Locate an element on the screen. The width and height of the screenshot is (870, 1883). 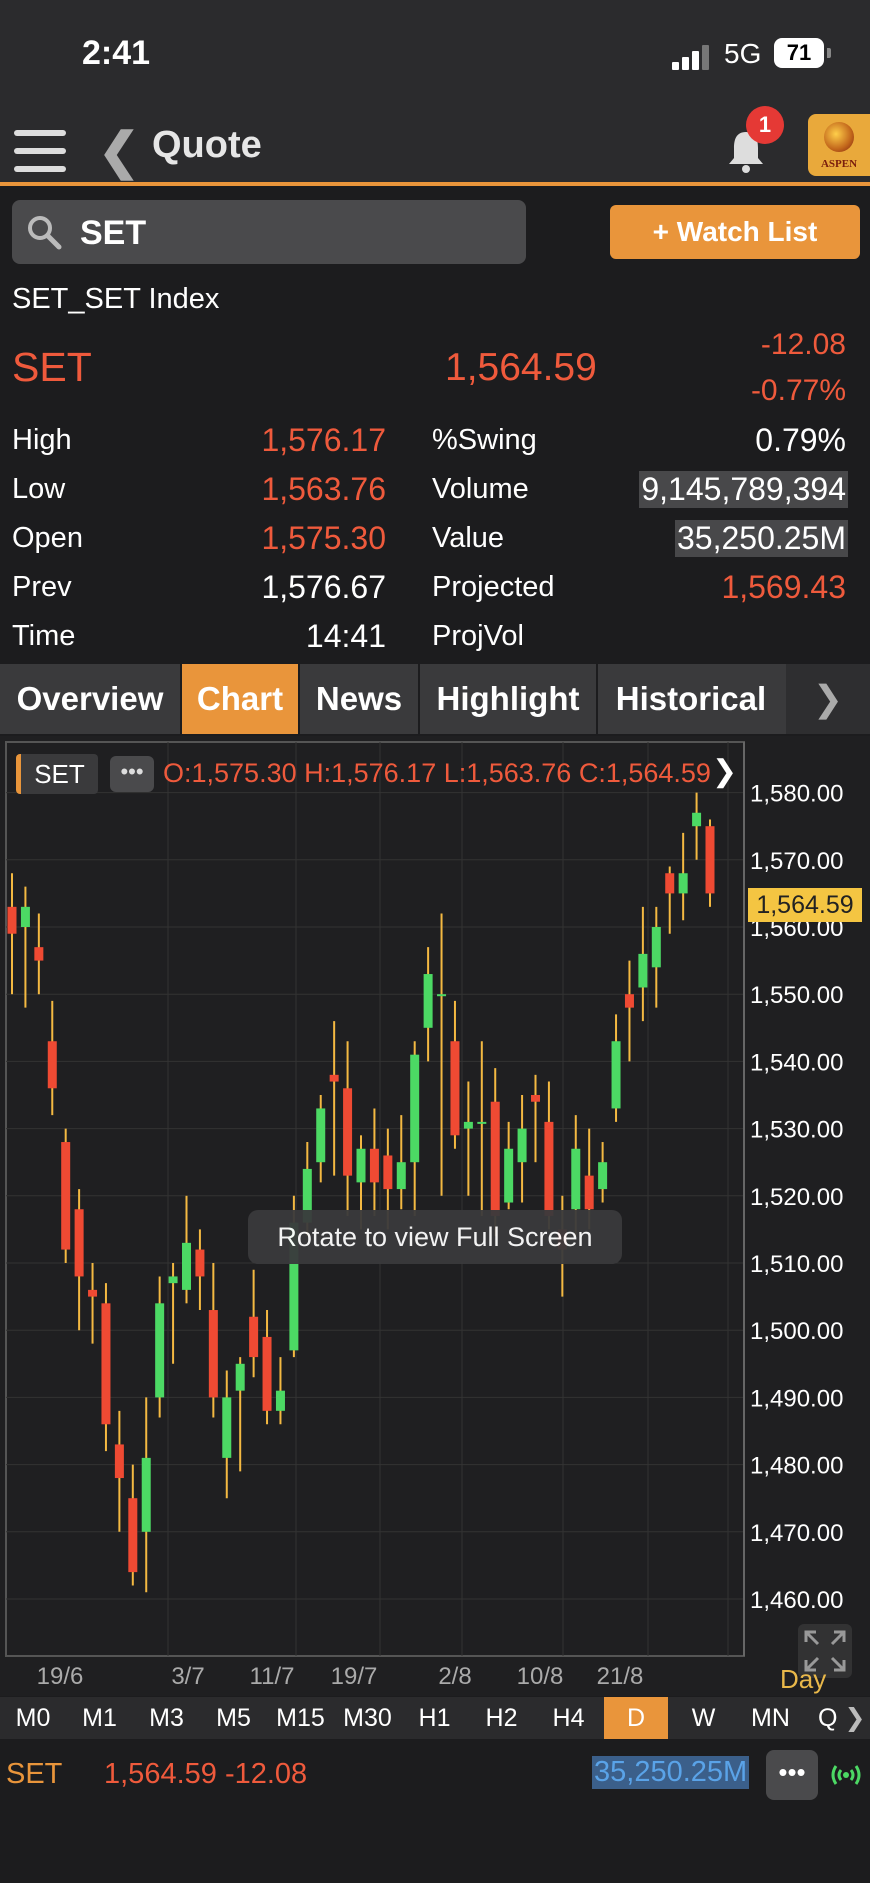
status-bar: 2:41 5G 71 is located at coordinates (435, 55).